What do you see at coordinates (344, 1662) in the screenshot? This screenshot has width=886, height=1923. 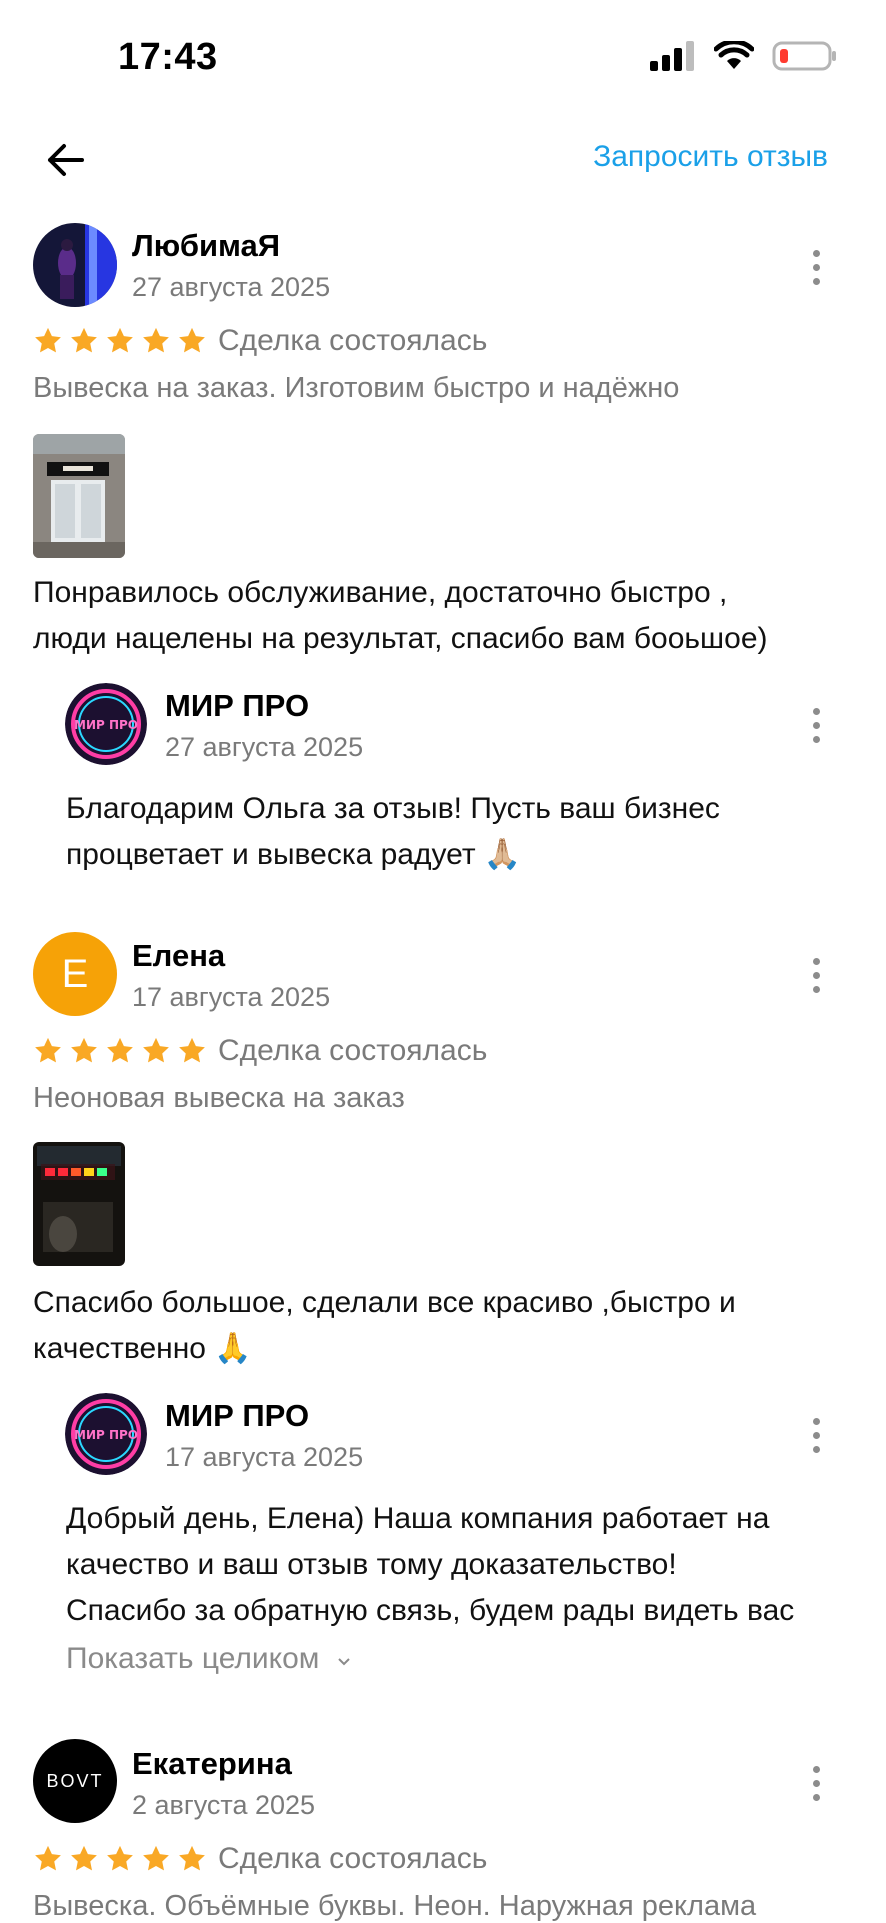 I see `chevron-down-icon` at bounding box center [344, 1662].